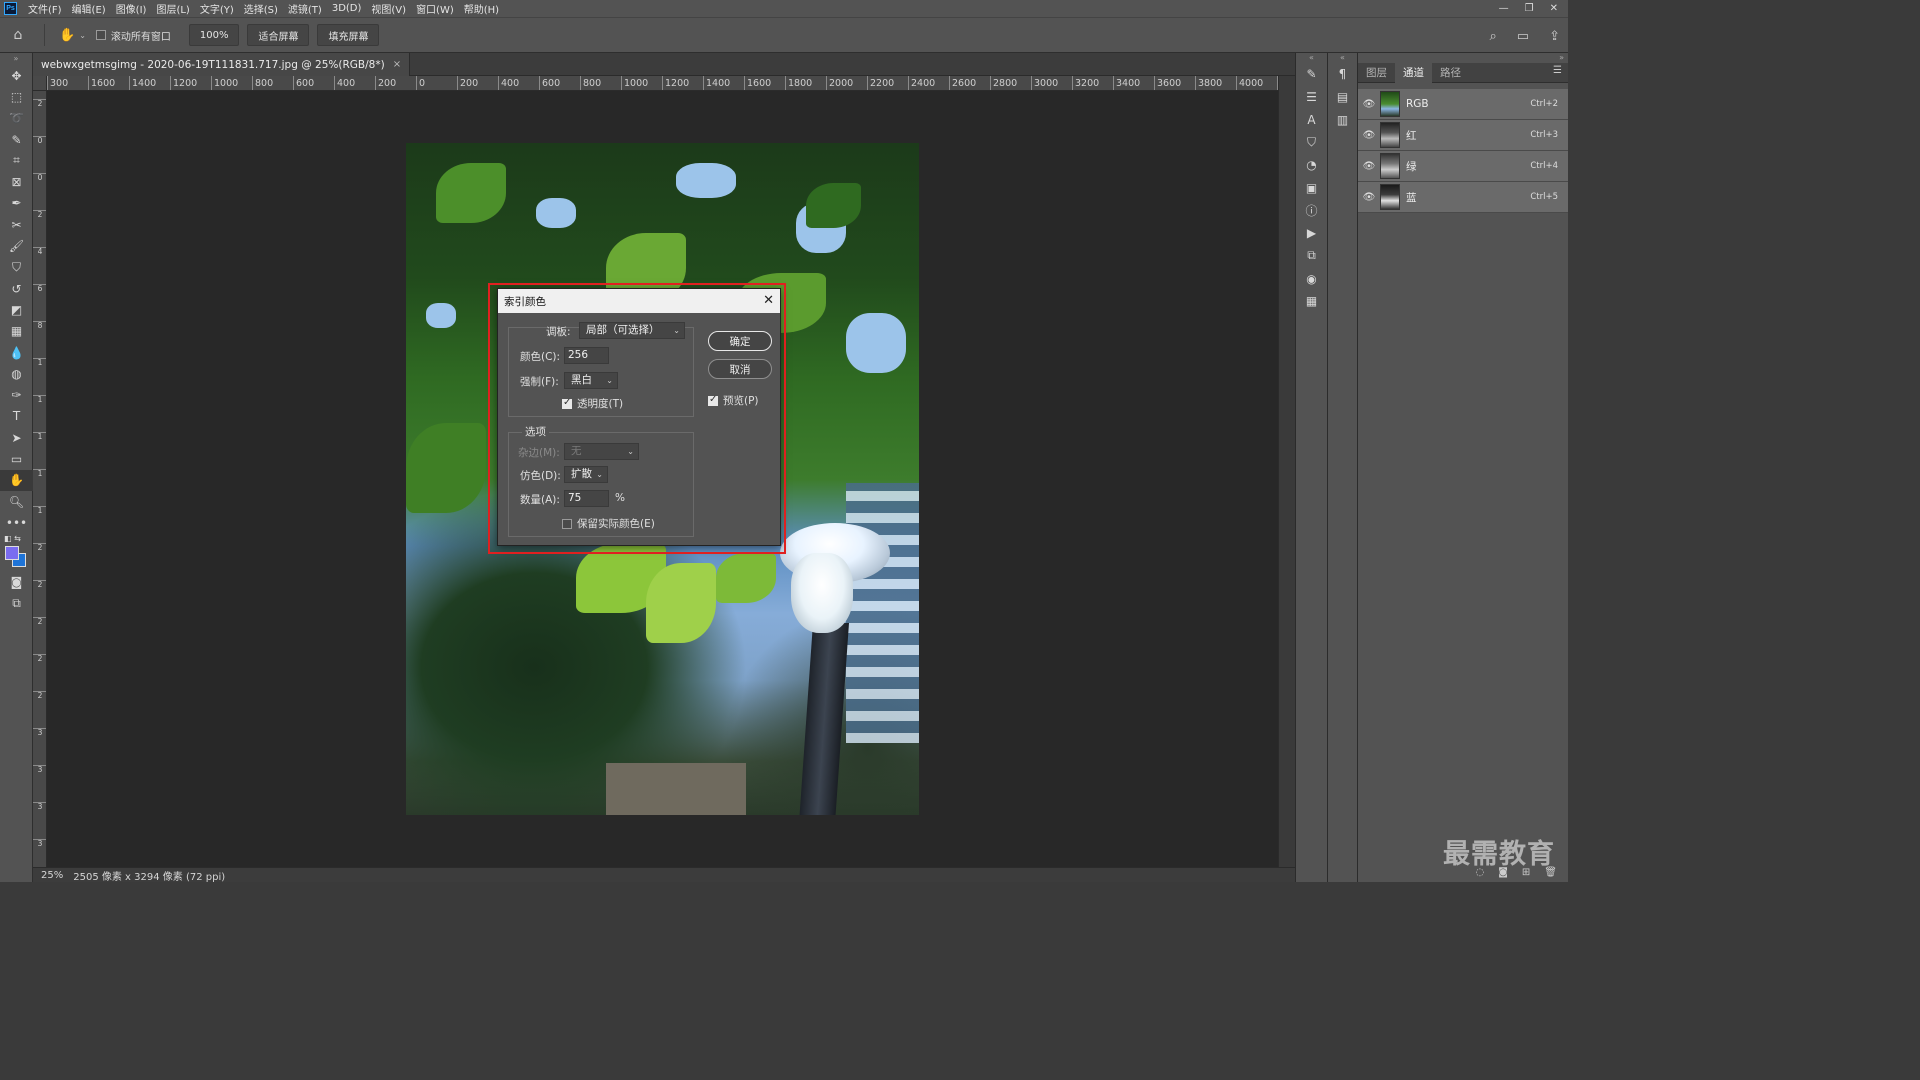 The height and width of the screenshot is (1080, 1920). Describe the element at coordinates (1450, 73) in the screenshot. I see `tab-paths: 路径` at that location.